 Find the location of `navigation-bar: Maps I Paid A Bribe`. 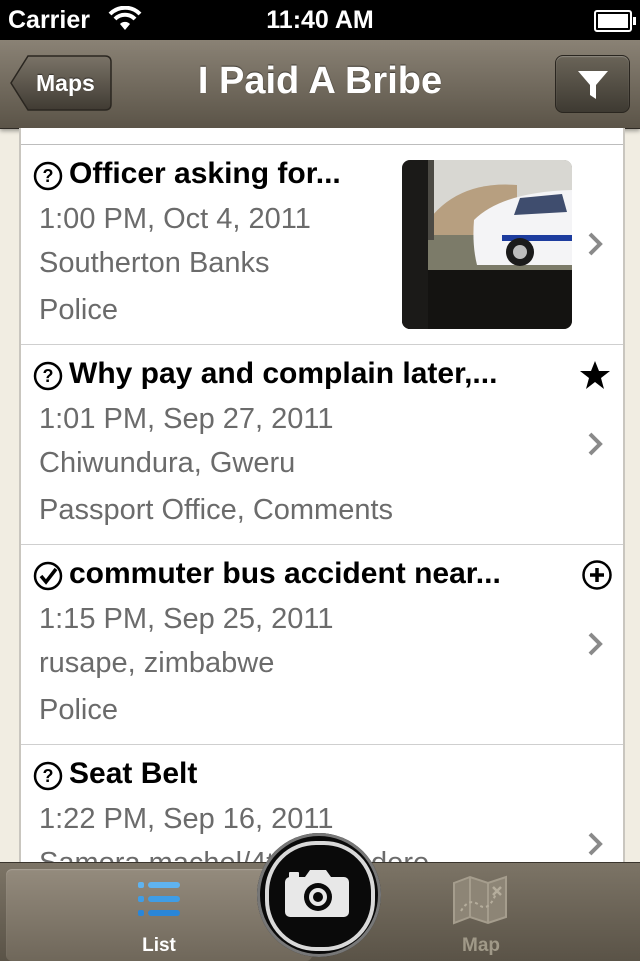

navigation-bar: Maps I Paid A Bribe is located at coordinates (320, 84).